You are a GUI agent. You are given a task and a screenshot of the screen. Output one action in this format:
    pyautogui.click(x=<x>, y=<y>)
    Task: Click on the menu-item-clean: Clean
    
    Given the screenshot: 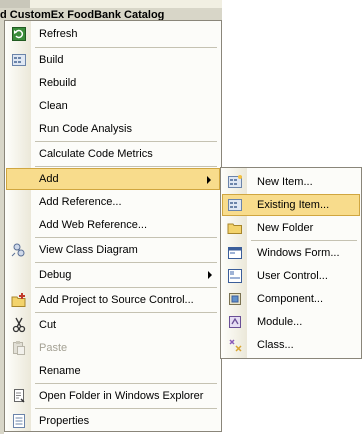 What is the action you would take?
    pyautogui.click(x=113, y=106)
    